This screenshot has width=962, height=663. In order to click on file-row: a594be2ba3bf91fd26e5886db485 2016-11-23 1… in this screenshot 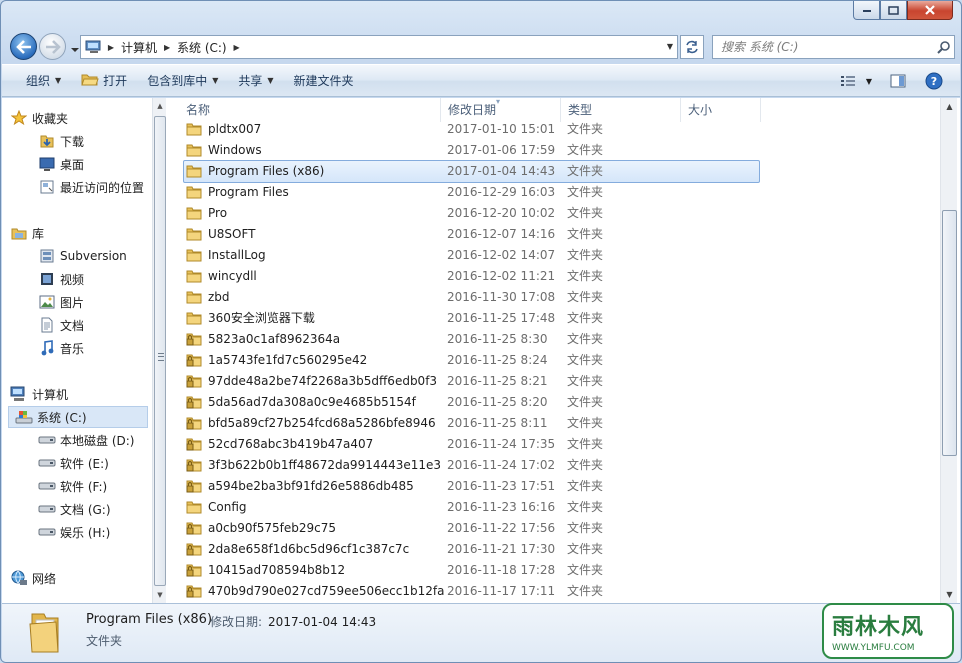, I will do `click(554, 485)`.